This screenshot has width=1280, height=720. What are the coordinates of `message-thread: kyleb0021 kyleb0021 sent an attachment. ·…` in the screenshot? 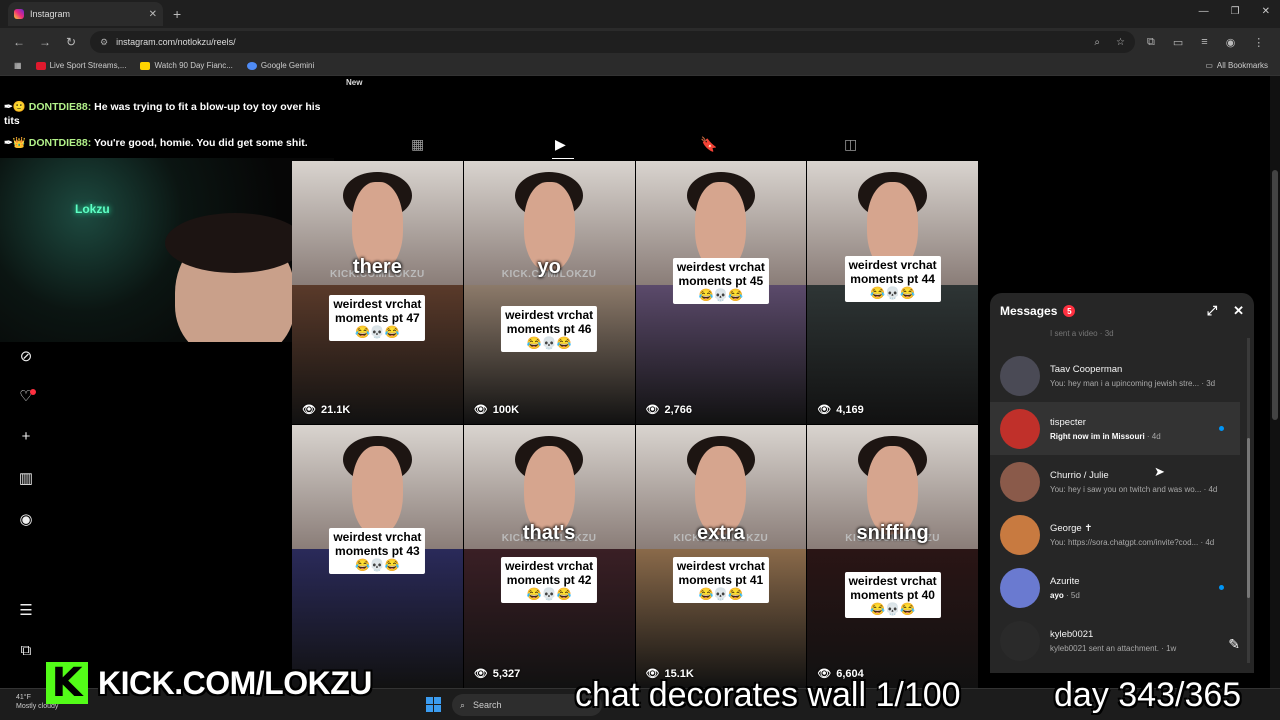 It's located at (1115, 640).